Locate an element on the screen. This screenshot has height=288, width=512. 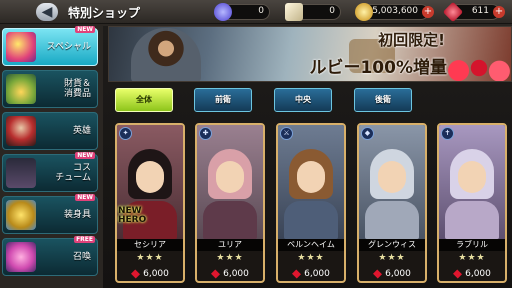
gold-coin-icon is located at coordinates (364, 12).